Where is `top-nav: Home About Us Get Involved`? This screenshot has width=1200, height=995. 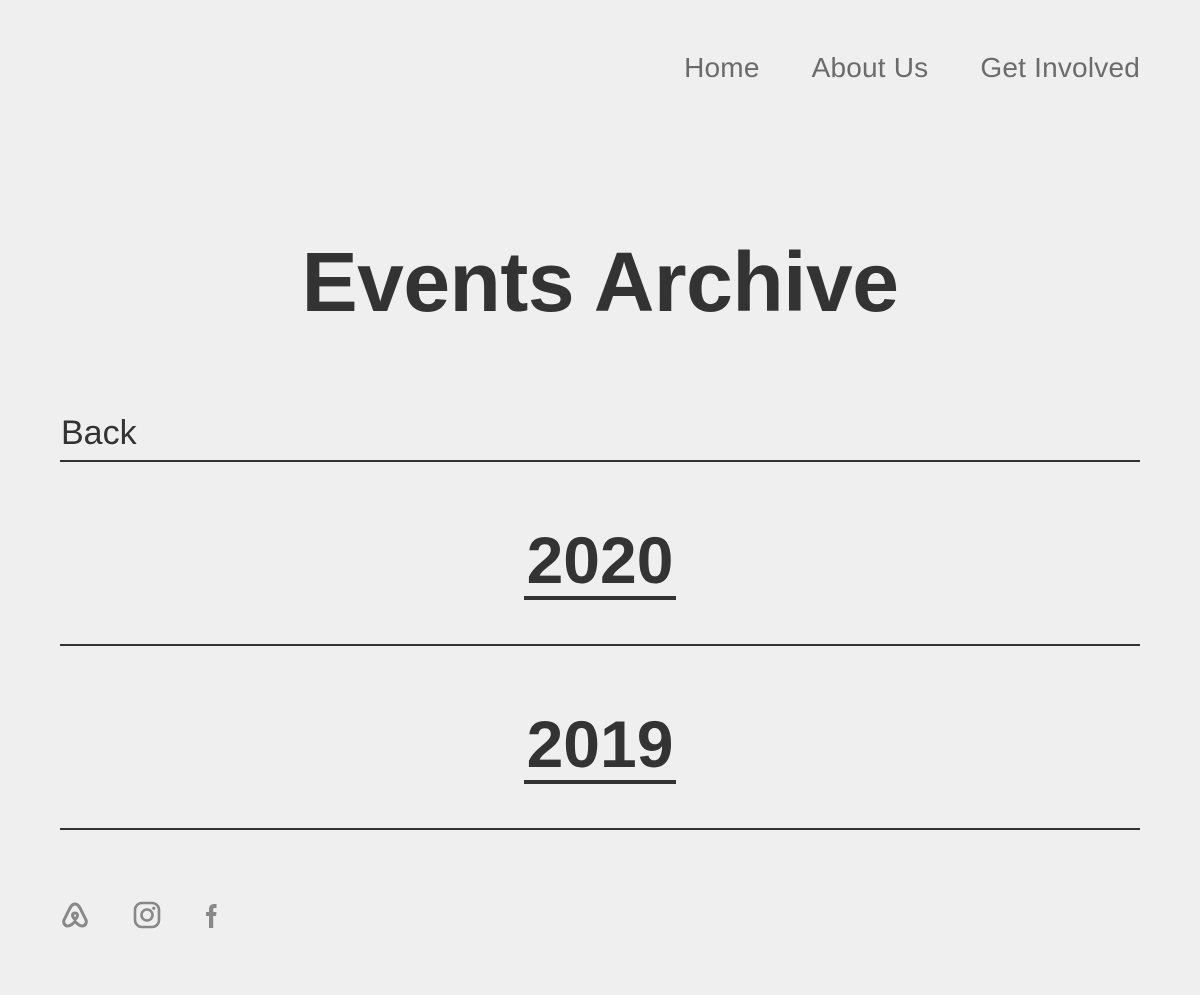
top-nav: Home About Us Get Involved is located at coordinates (912, 68).